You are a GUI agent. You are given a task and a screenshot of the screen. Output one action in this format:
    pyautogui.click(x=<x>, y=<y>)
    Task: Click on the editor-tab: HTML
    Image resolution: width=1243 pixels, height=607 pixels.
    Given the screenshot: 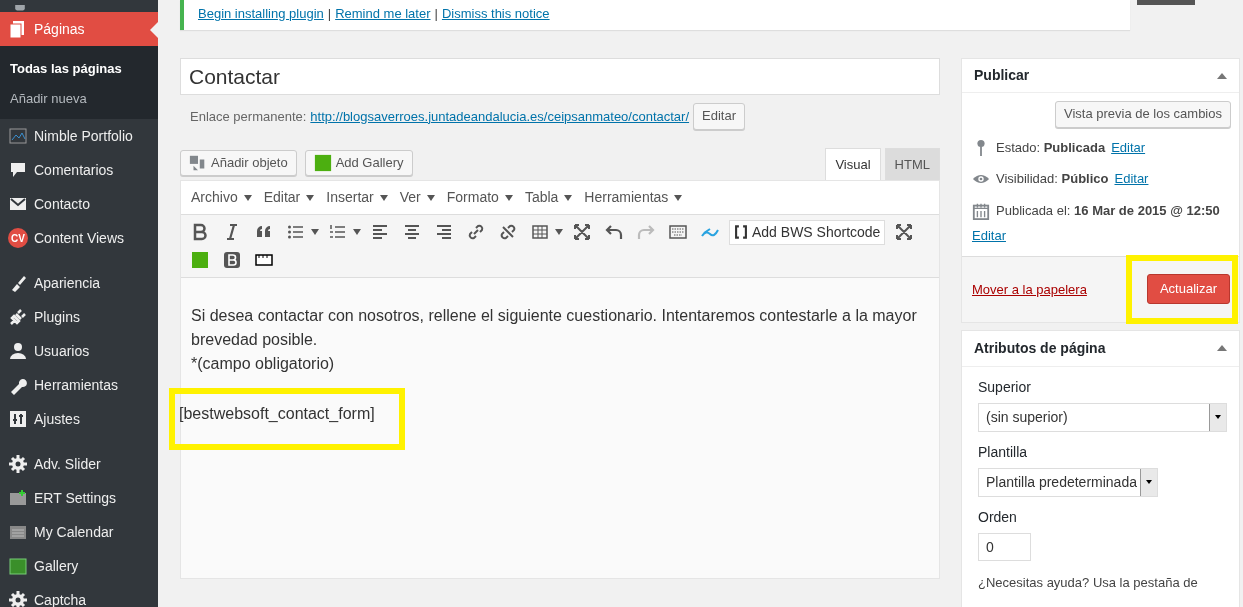 What is the action you would take?
    pyautogui.click(x=912, y=164)
    